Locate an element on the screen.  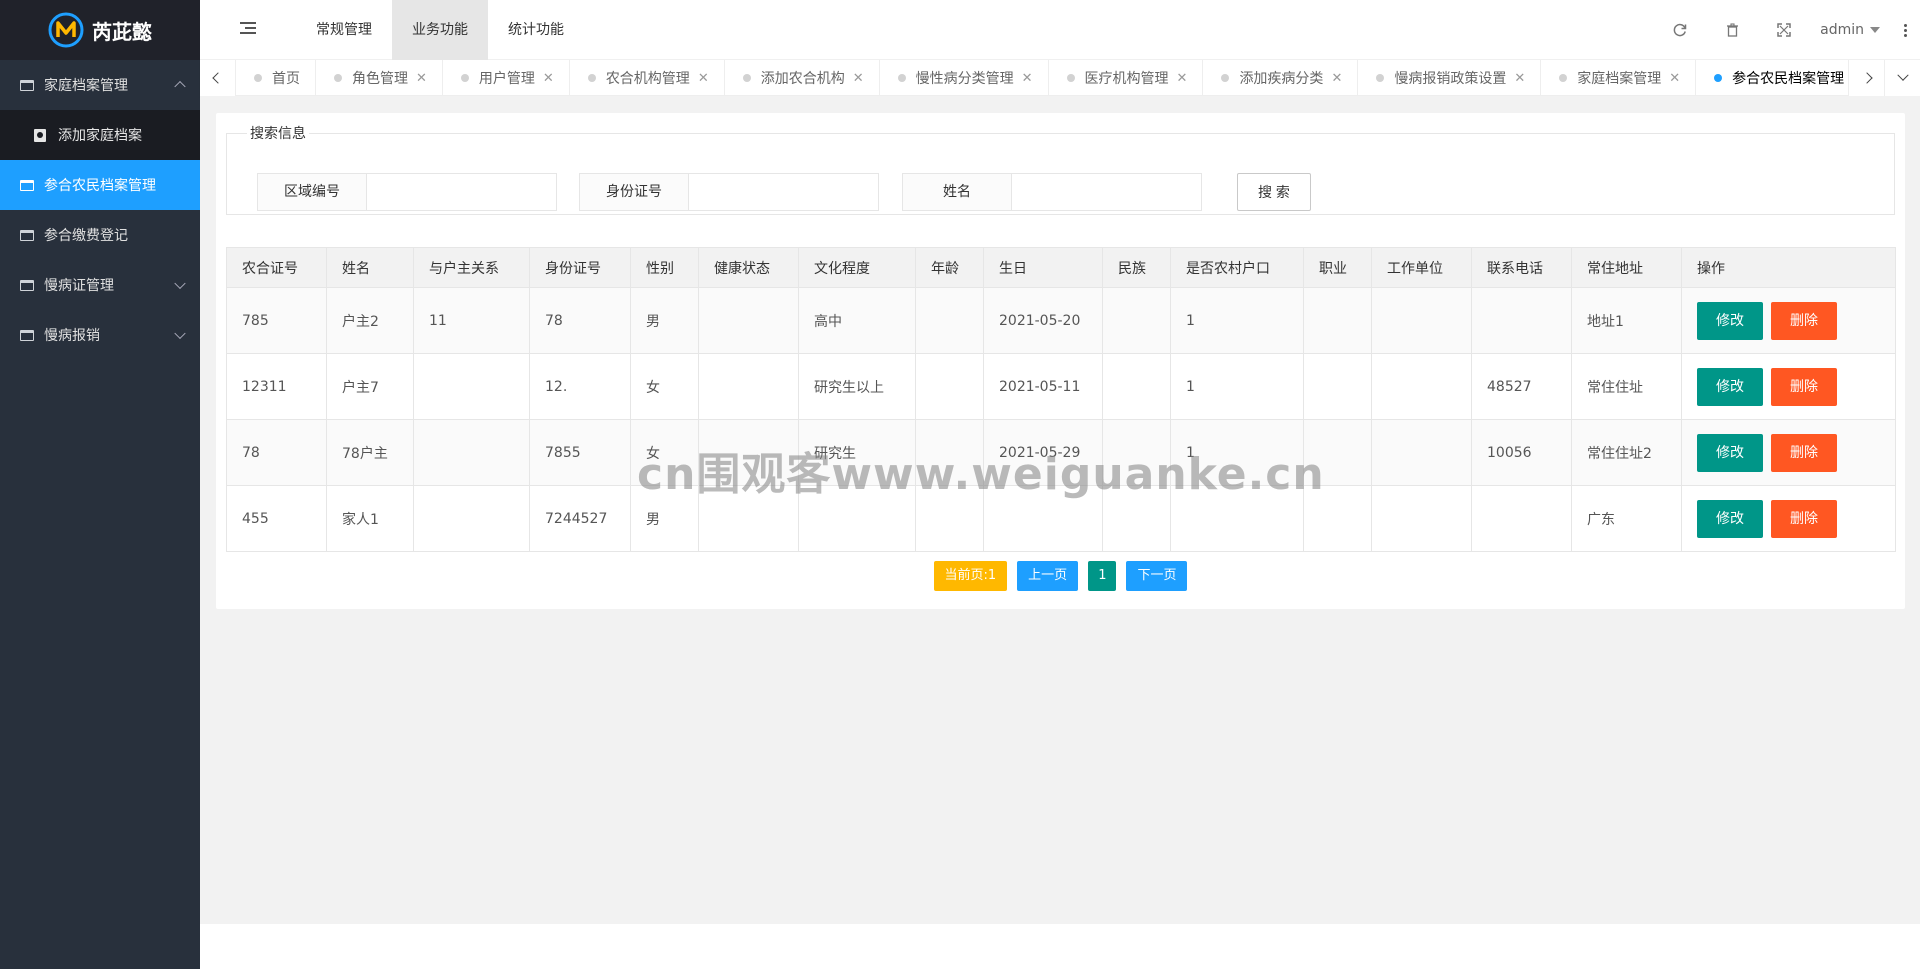
tab-add-disease-category: 添加疾病分类 ✕ is located at coordinates (1281, 78).